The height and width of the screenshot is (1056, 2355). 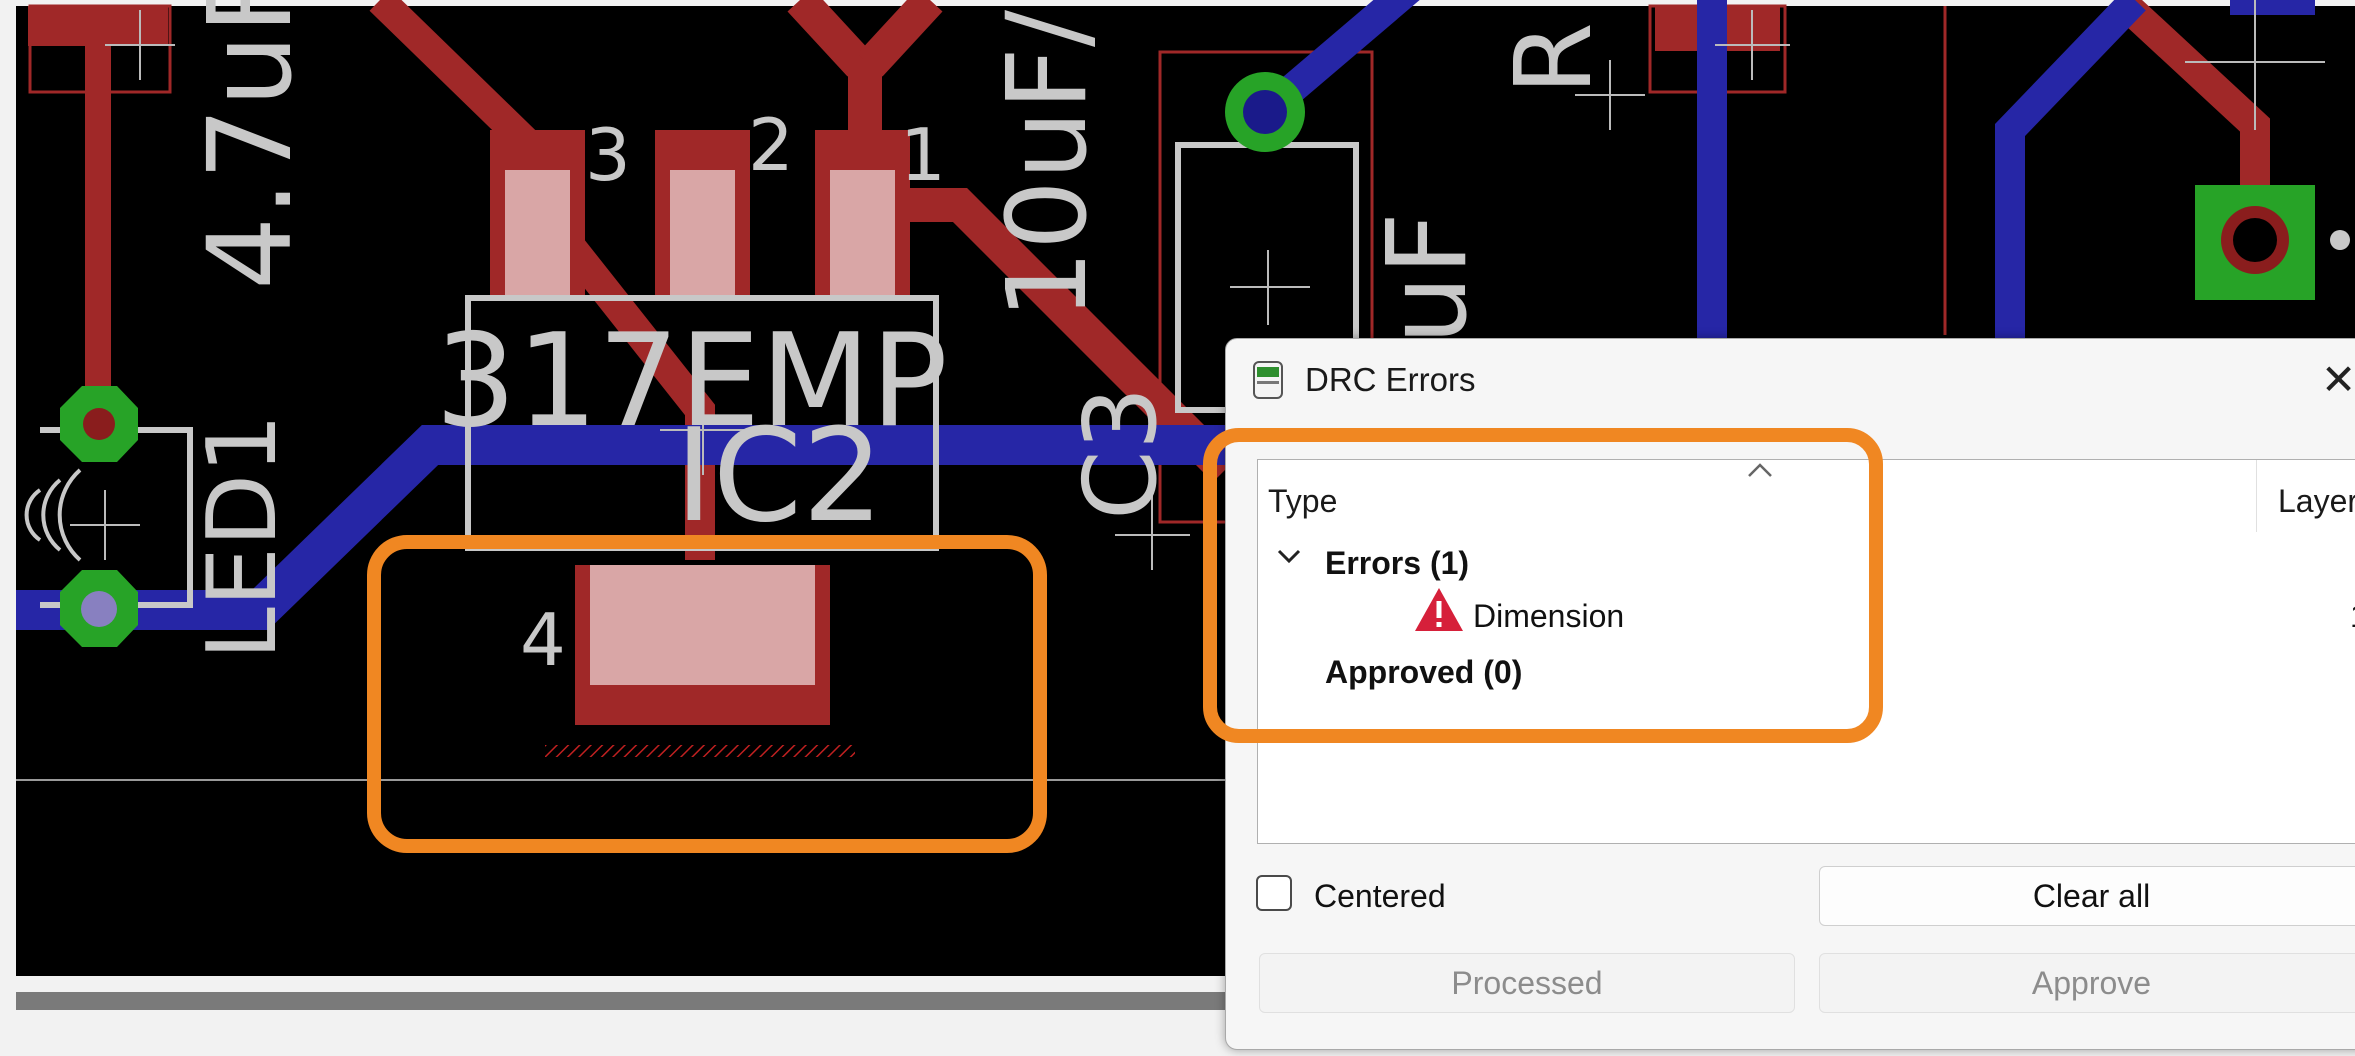 I want to click on close-button: ✕, so click(x=2338, y=380).